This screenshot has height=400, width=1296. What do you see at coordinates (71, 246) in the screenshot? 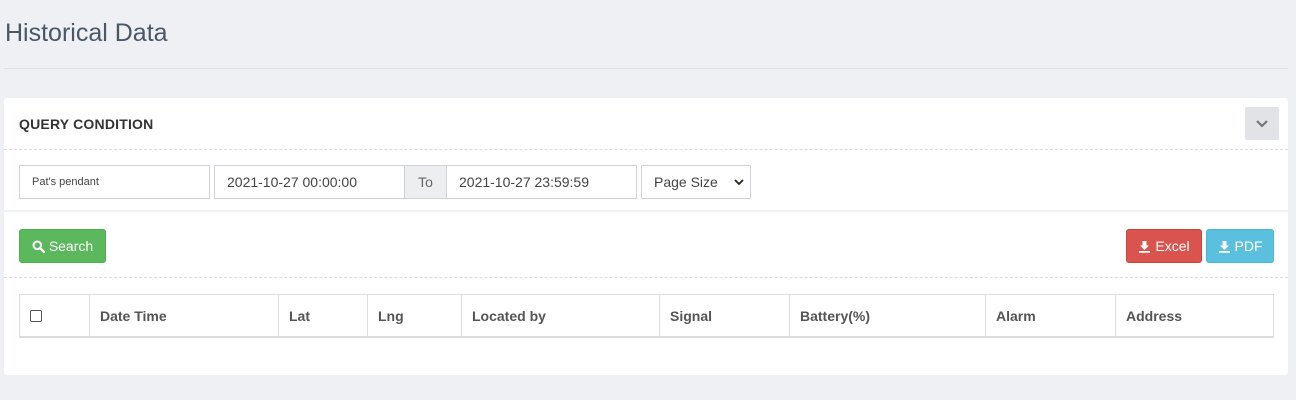
I see `search-label: Search` at bounding box center [71, 246].